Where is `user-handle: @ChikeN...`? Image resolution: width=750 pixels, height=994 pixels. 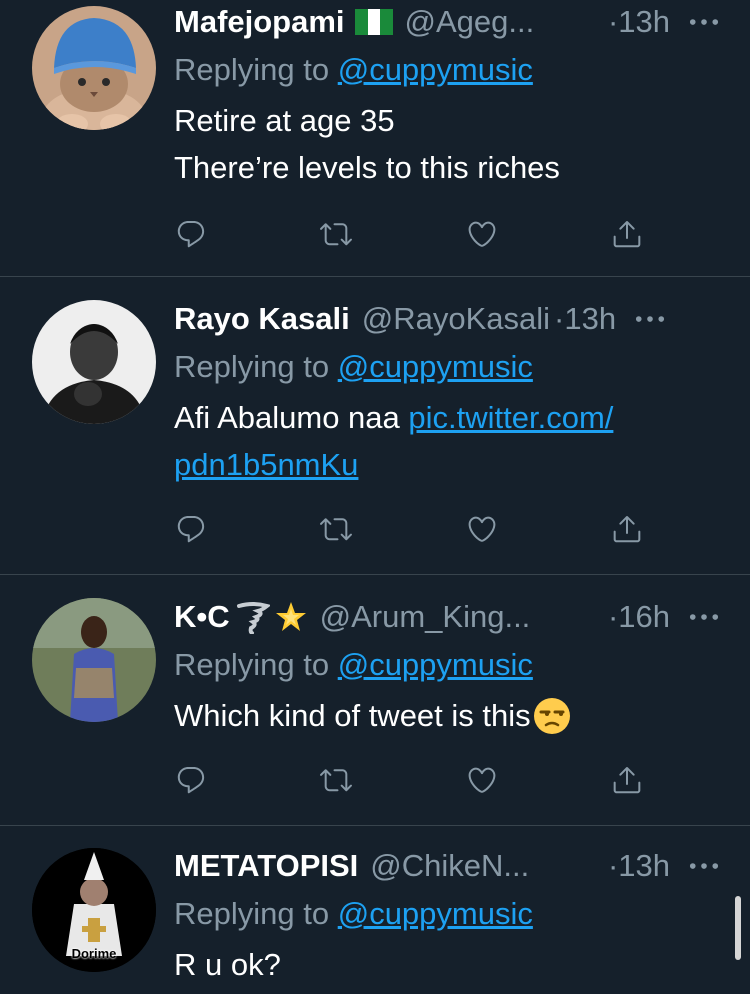
user-handle: @ChikeN... is located at coordinates (449, 866).